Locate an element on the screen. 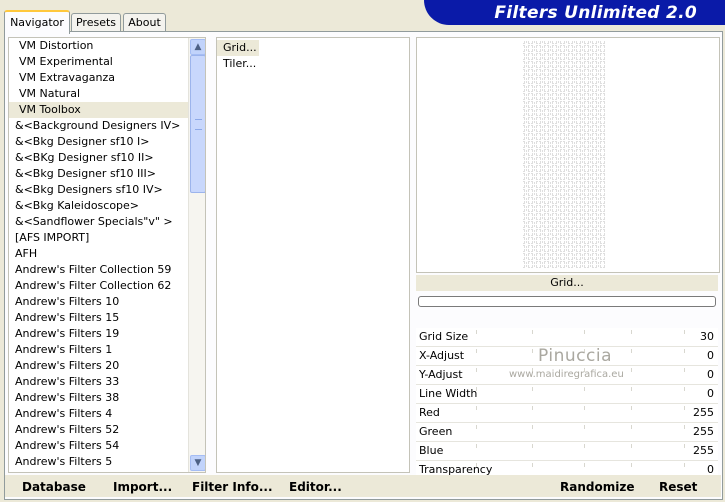 The width and height of the screenshot is (725, 502). randomize-button: Randomize is located at coordinates (597, 487).